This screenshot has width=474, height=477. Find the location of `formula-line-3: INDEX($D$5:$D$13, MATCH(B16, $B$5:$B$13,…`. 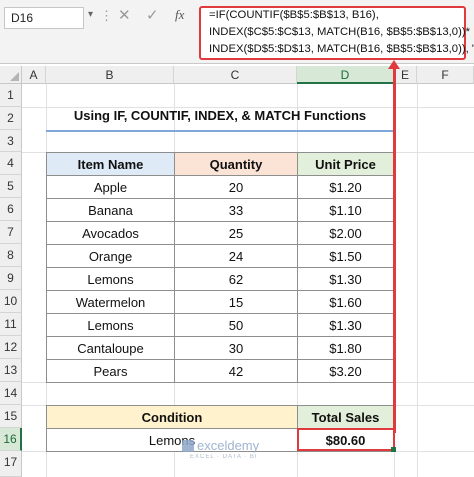

formula-line-3: INDEX($D$5:$D$13, MATCH(B16, $B$5:$B$13,… is located at coordinates (341, 49).